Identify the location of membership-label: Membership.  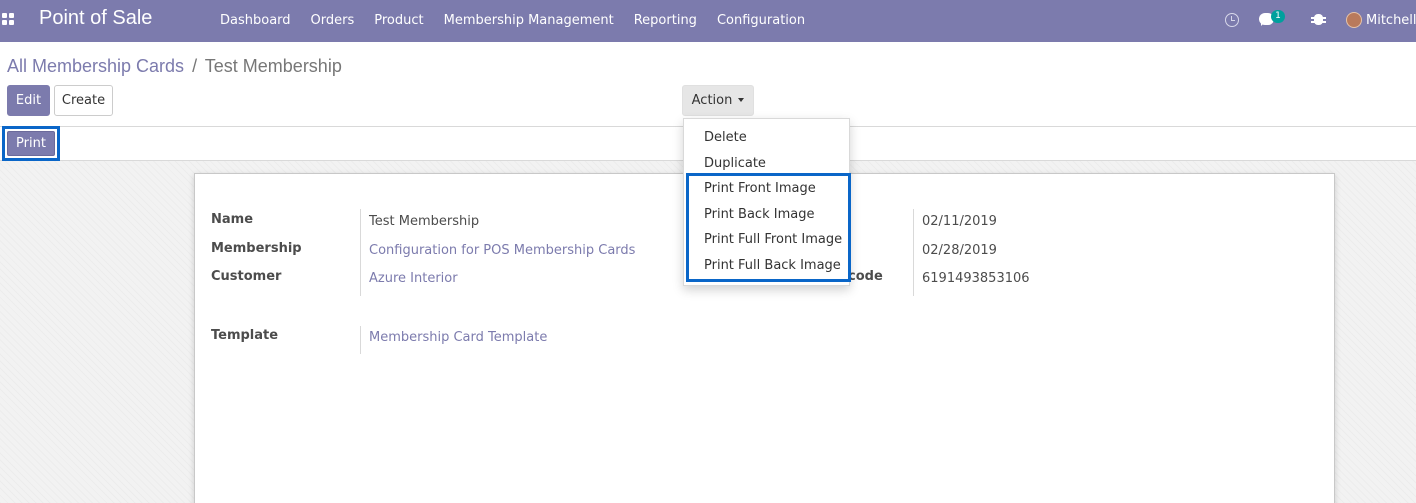
(256, 248).